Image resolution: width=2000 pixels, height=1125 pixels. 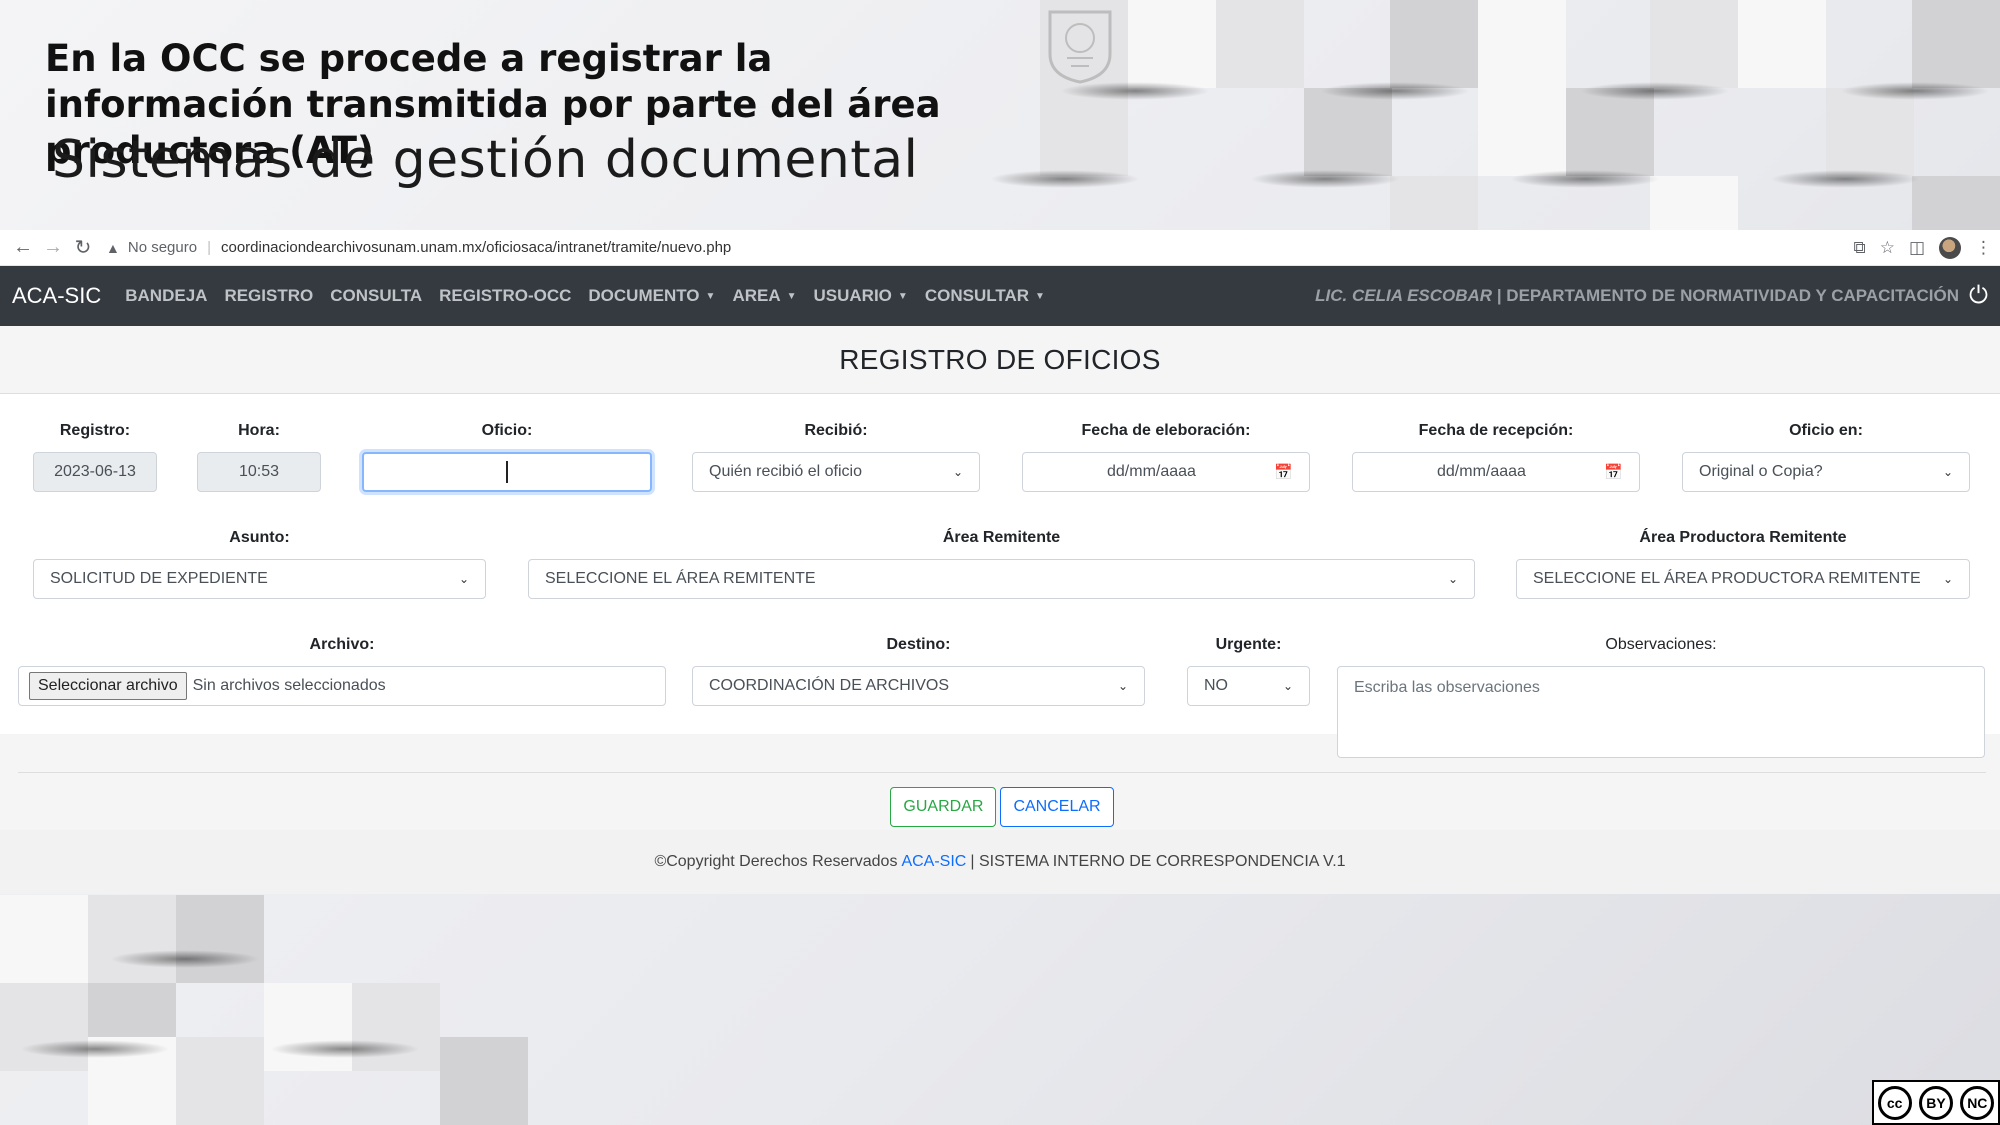 I want to click on recibio-value: Quién recibió el oficio, so click(x=785, y=471).